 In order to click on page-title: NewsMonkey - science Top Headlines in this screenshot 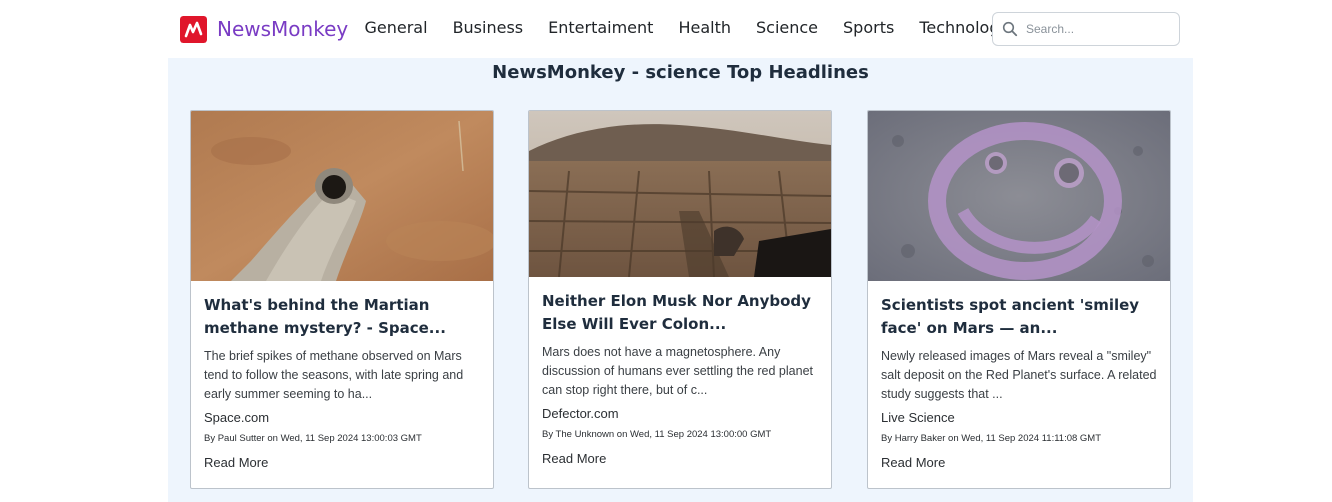, I will do `click(680, 72)`.